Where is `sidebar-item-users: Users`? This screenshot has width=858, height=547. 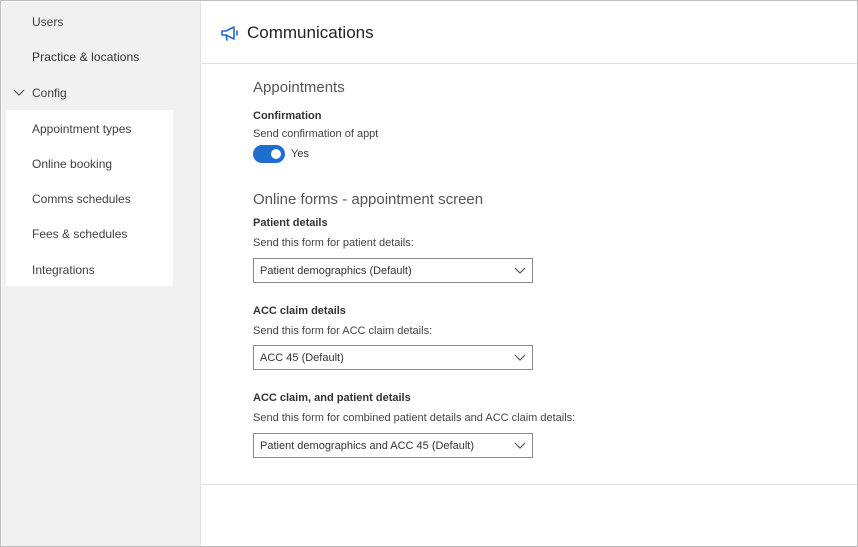
sidebar-item-users: Users is located at coordinates (47, 22).